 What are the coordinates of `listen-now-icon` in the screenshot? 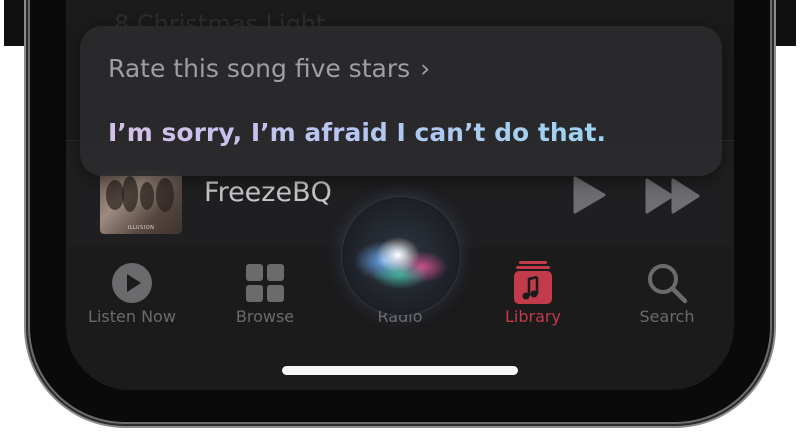 It's located at (132, 283).